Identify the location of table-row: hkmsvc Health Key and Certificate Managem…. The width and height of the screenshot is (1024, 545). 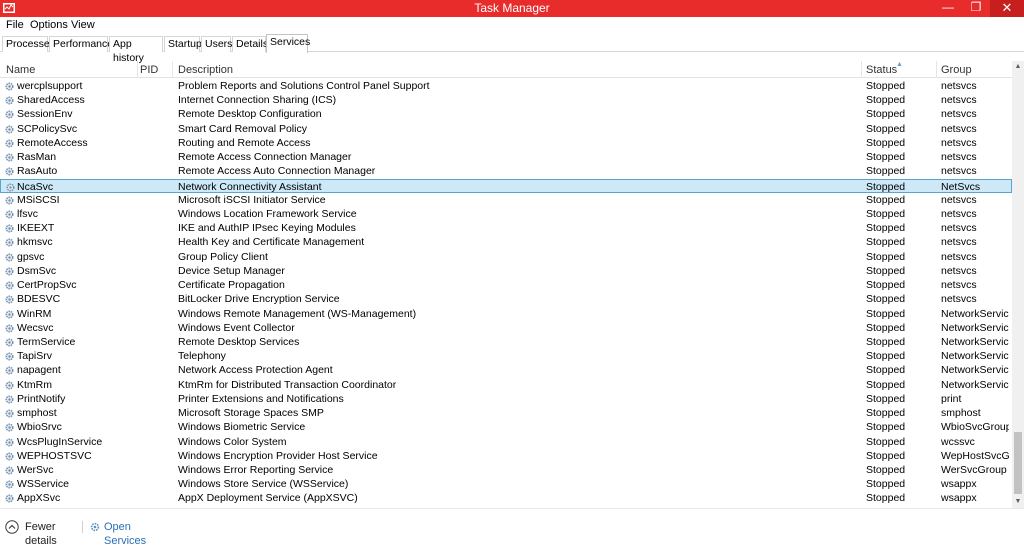
(506, 242).